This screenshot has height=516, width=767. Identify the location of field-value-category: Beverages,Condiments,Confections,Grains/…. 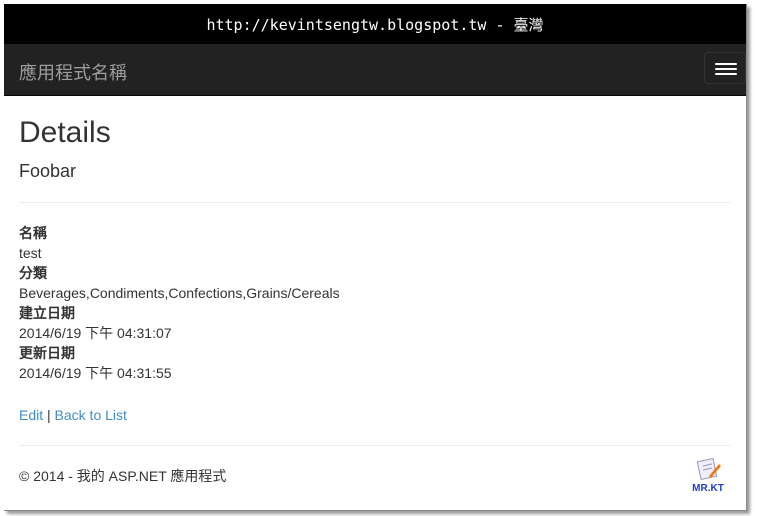
(179, 293).